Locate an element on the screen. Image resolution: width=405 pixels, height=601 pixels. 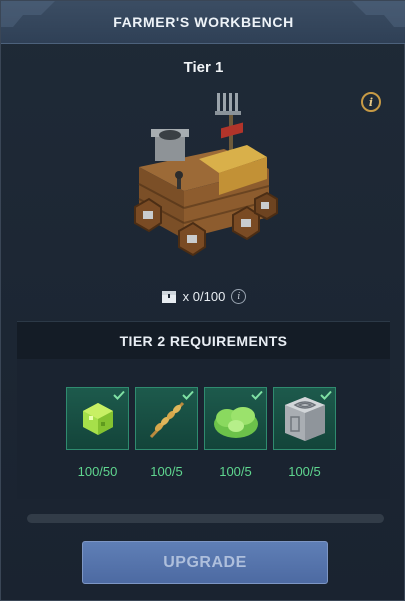
requirements-header: TIER 2 REQUIREMENTS is located at coordinates (203, 341).